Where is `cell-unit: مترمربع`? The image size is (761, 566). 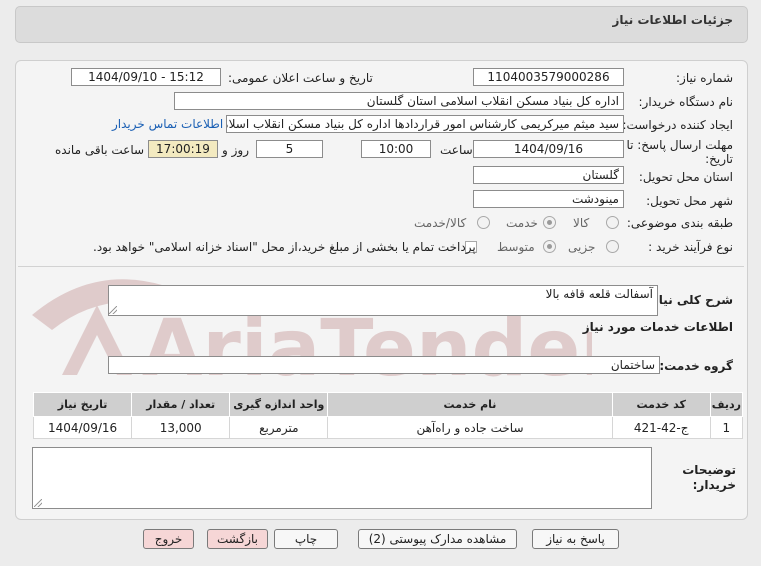
cell-unit: مترمربع is located at coordinates (279, 427).